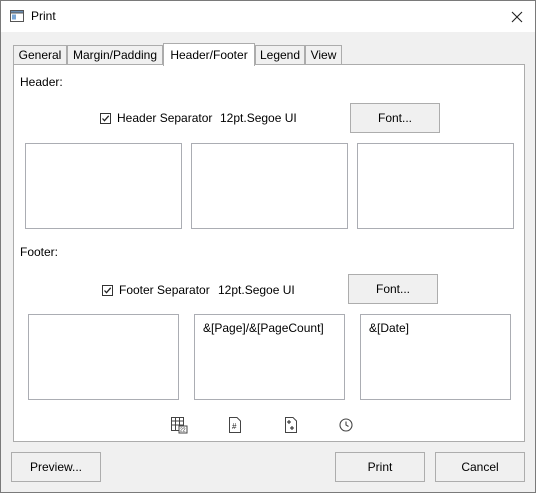 The height and width of the screenshot is (493, 536). I want to click on footer-font-description: 12pt.Segoe UI, so click(256, 290).